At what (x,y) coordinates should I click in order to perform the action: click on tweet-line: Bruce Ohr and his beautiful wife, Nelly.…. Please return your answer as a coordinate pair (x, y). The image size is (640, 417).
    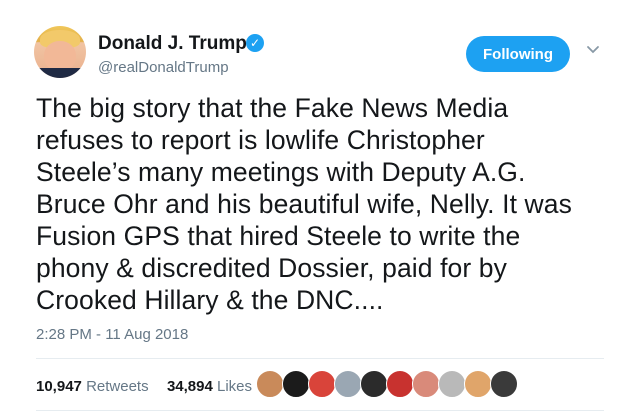
    Looking at the image, I should click on (304, 204).